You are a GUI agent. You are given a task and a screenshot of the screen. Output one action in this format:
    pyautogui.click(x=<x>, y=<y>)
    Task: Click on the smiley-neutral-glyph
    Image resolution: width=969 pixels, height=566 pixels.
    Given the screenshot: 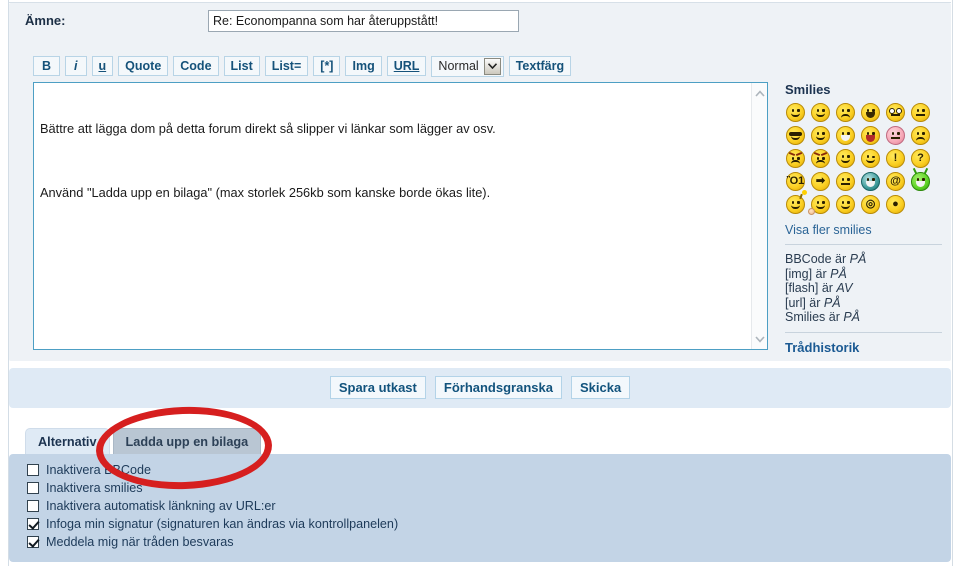 What is the action you would take?
    pyautogui.click(x=920, y=112)
    